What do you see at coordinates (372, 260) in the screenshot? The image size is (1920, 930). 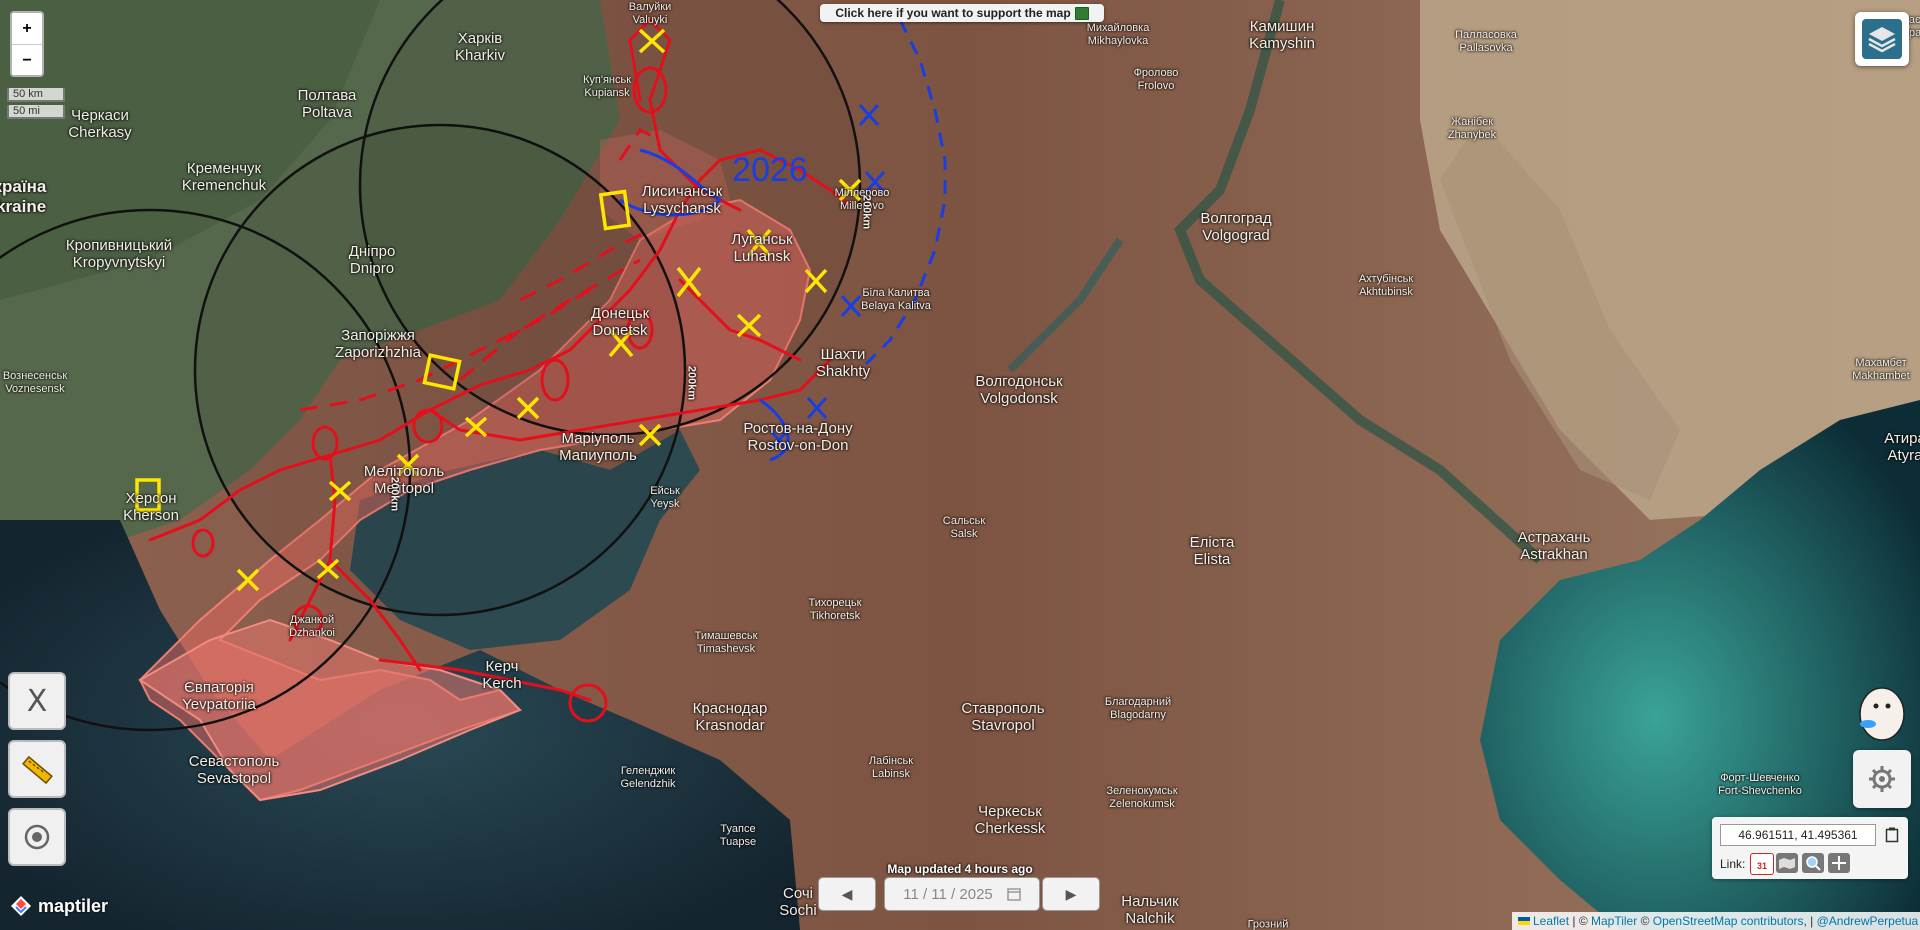 I see `city-label-dnipro: Дніпро Dnipro` at bounding box center [372, 260].